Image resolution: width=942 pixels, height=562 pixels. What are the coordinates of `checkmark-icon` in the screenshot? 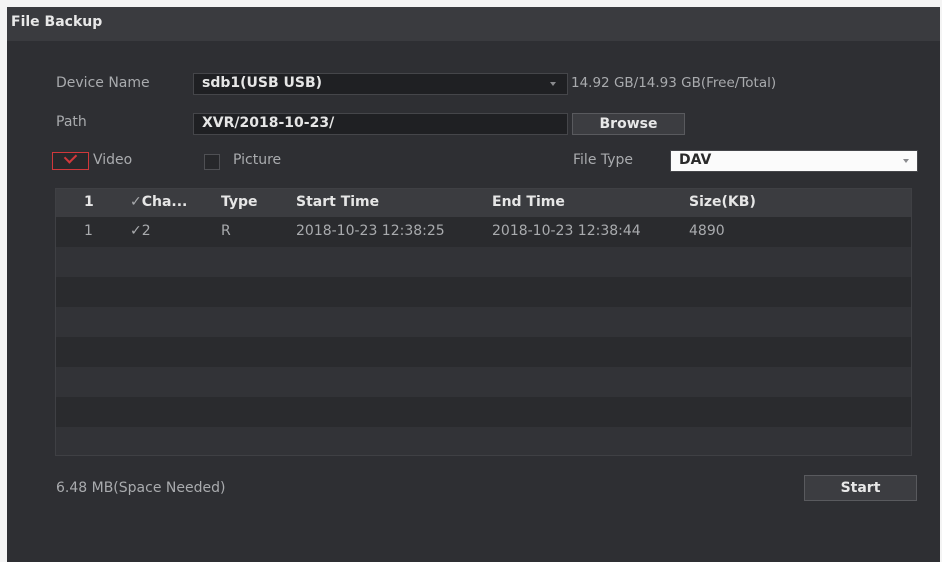 It's located at (70, 157).